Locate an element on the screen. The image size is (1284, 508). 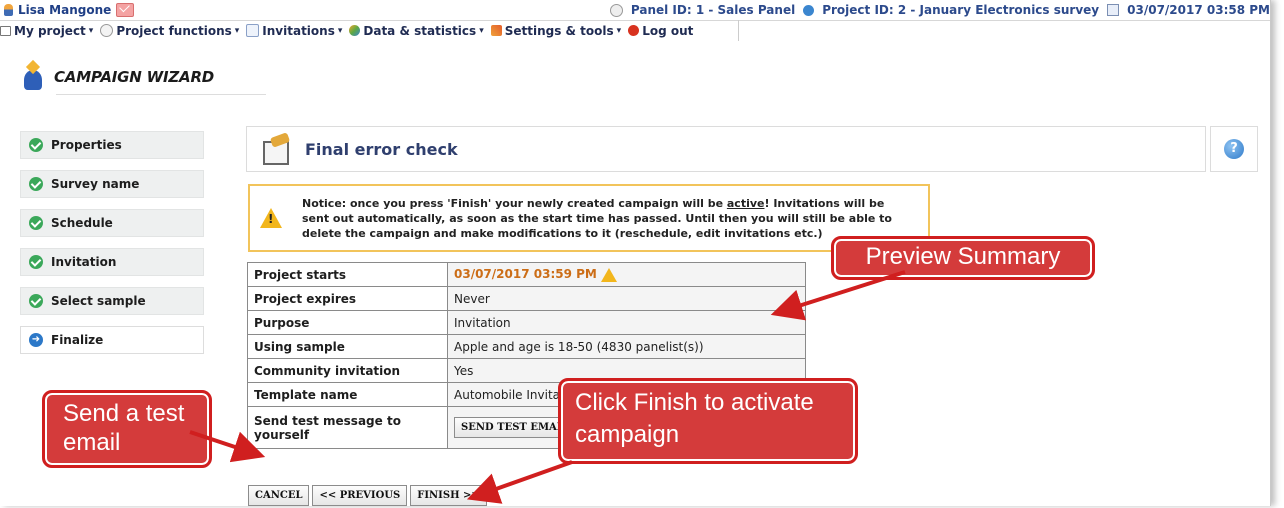
menu-label: Settings & tools is located at coordinates (559, 30).